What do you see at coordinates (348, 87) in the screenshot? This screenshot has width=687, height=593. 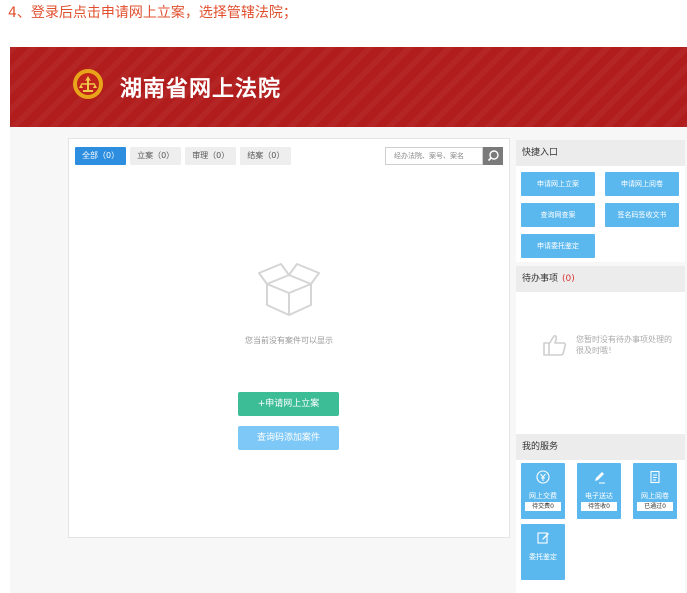 I see `site-banner: 湖南省网上法院` at bounding box center [348, 87].